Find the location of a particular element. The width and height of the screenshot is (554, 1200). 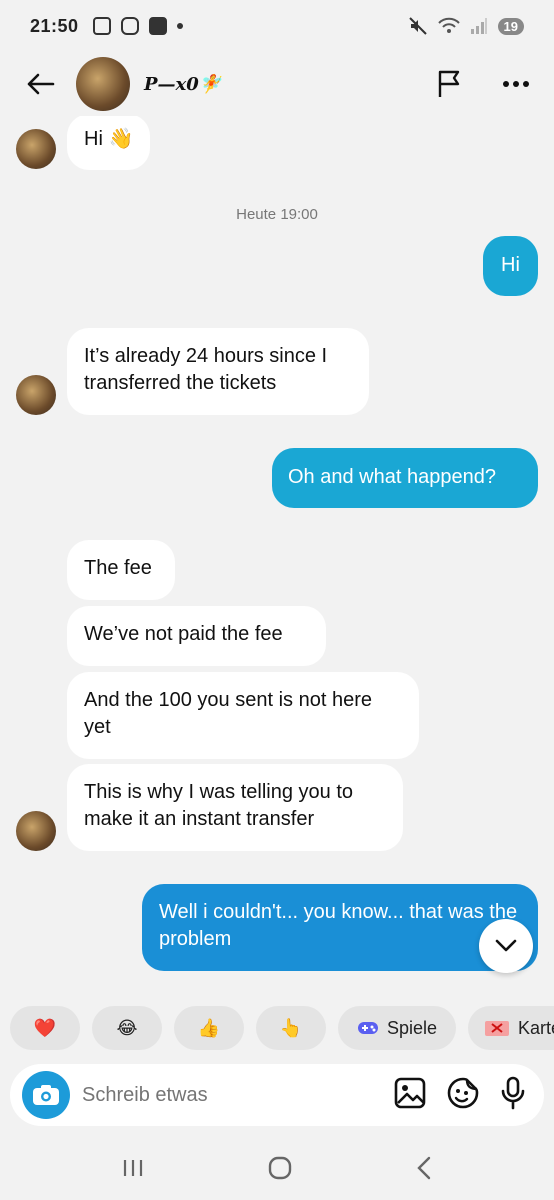

games-button: Spiele is located at coordinates (397, 1028).